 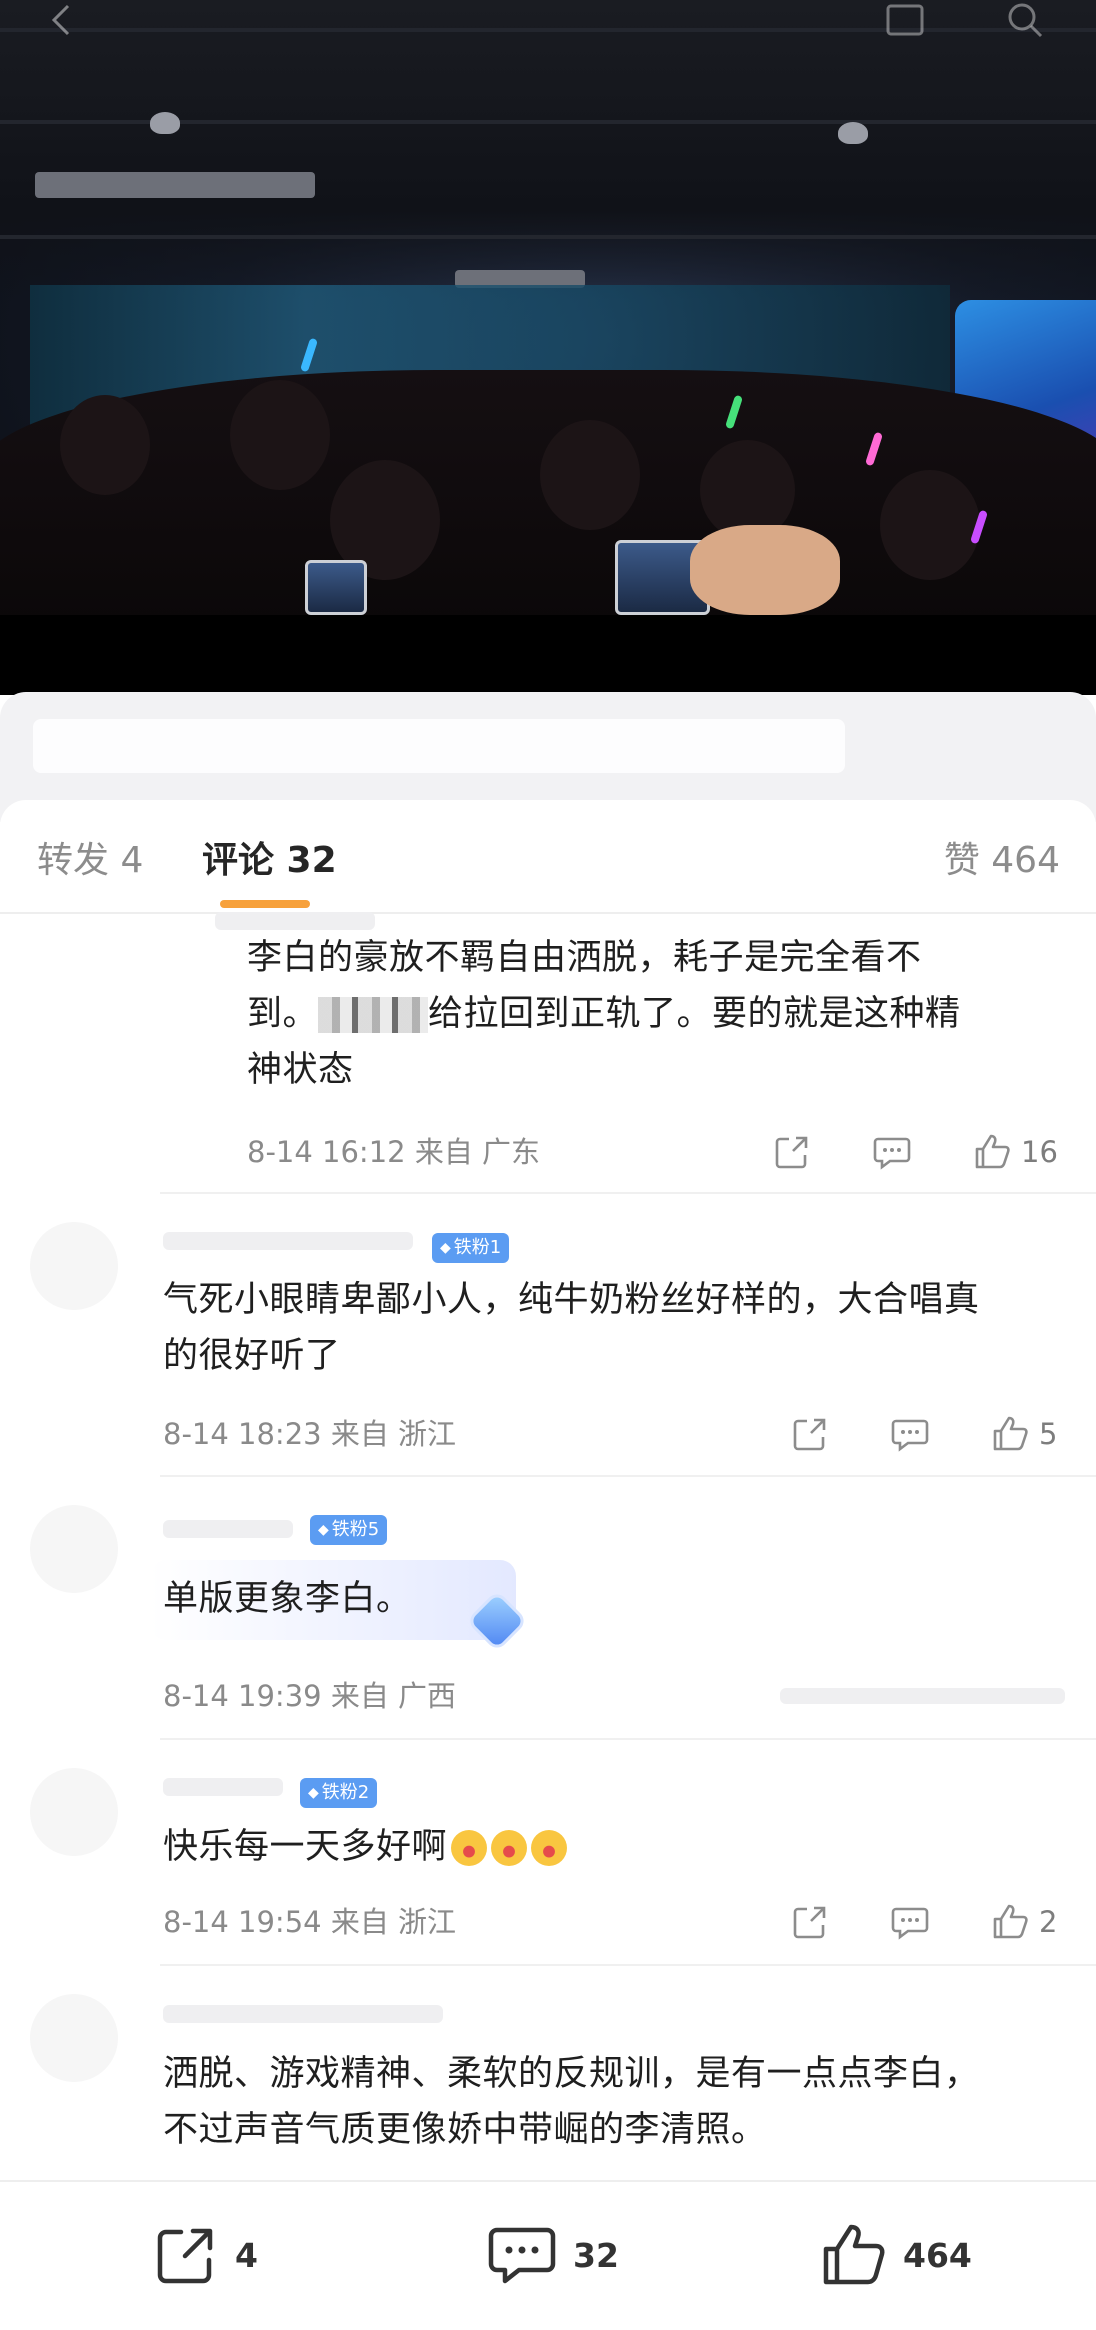 I want to click on comment-line: 的很好听了, so click(x=252, y=1356).